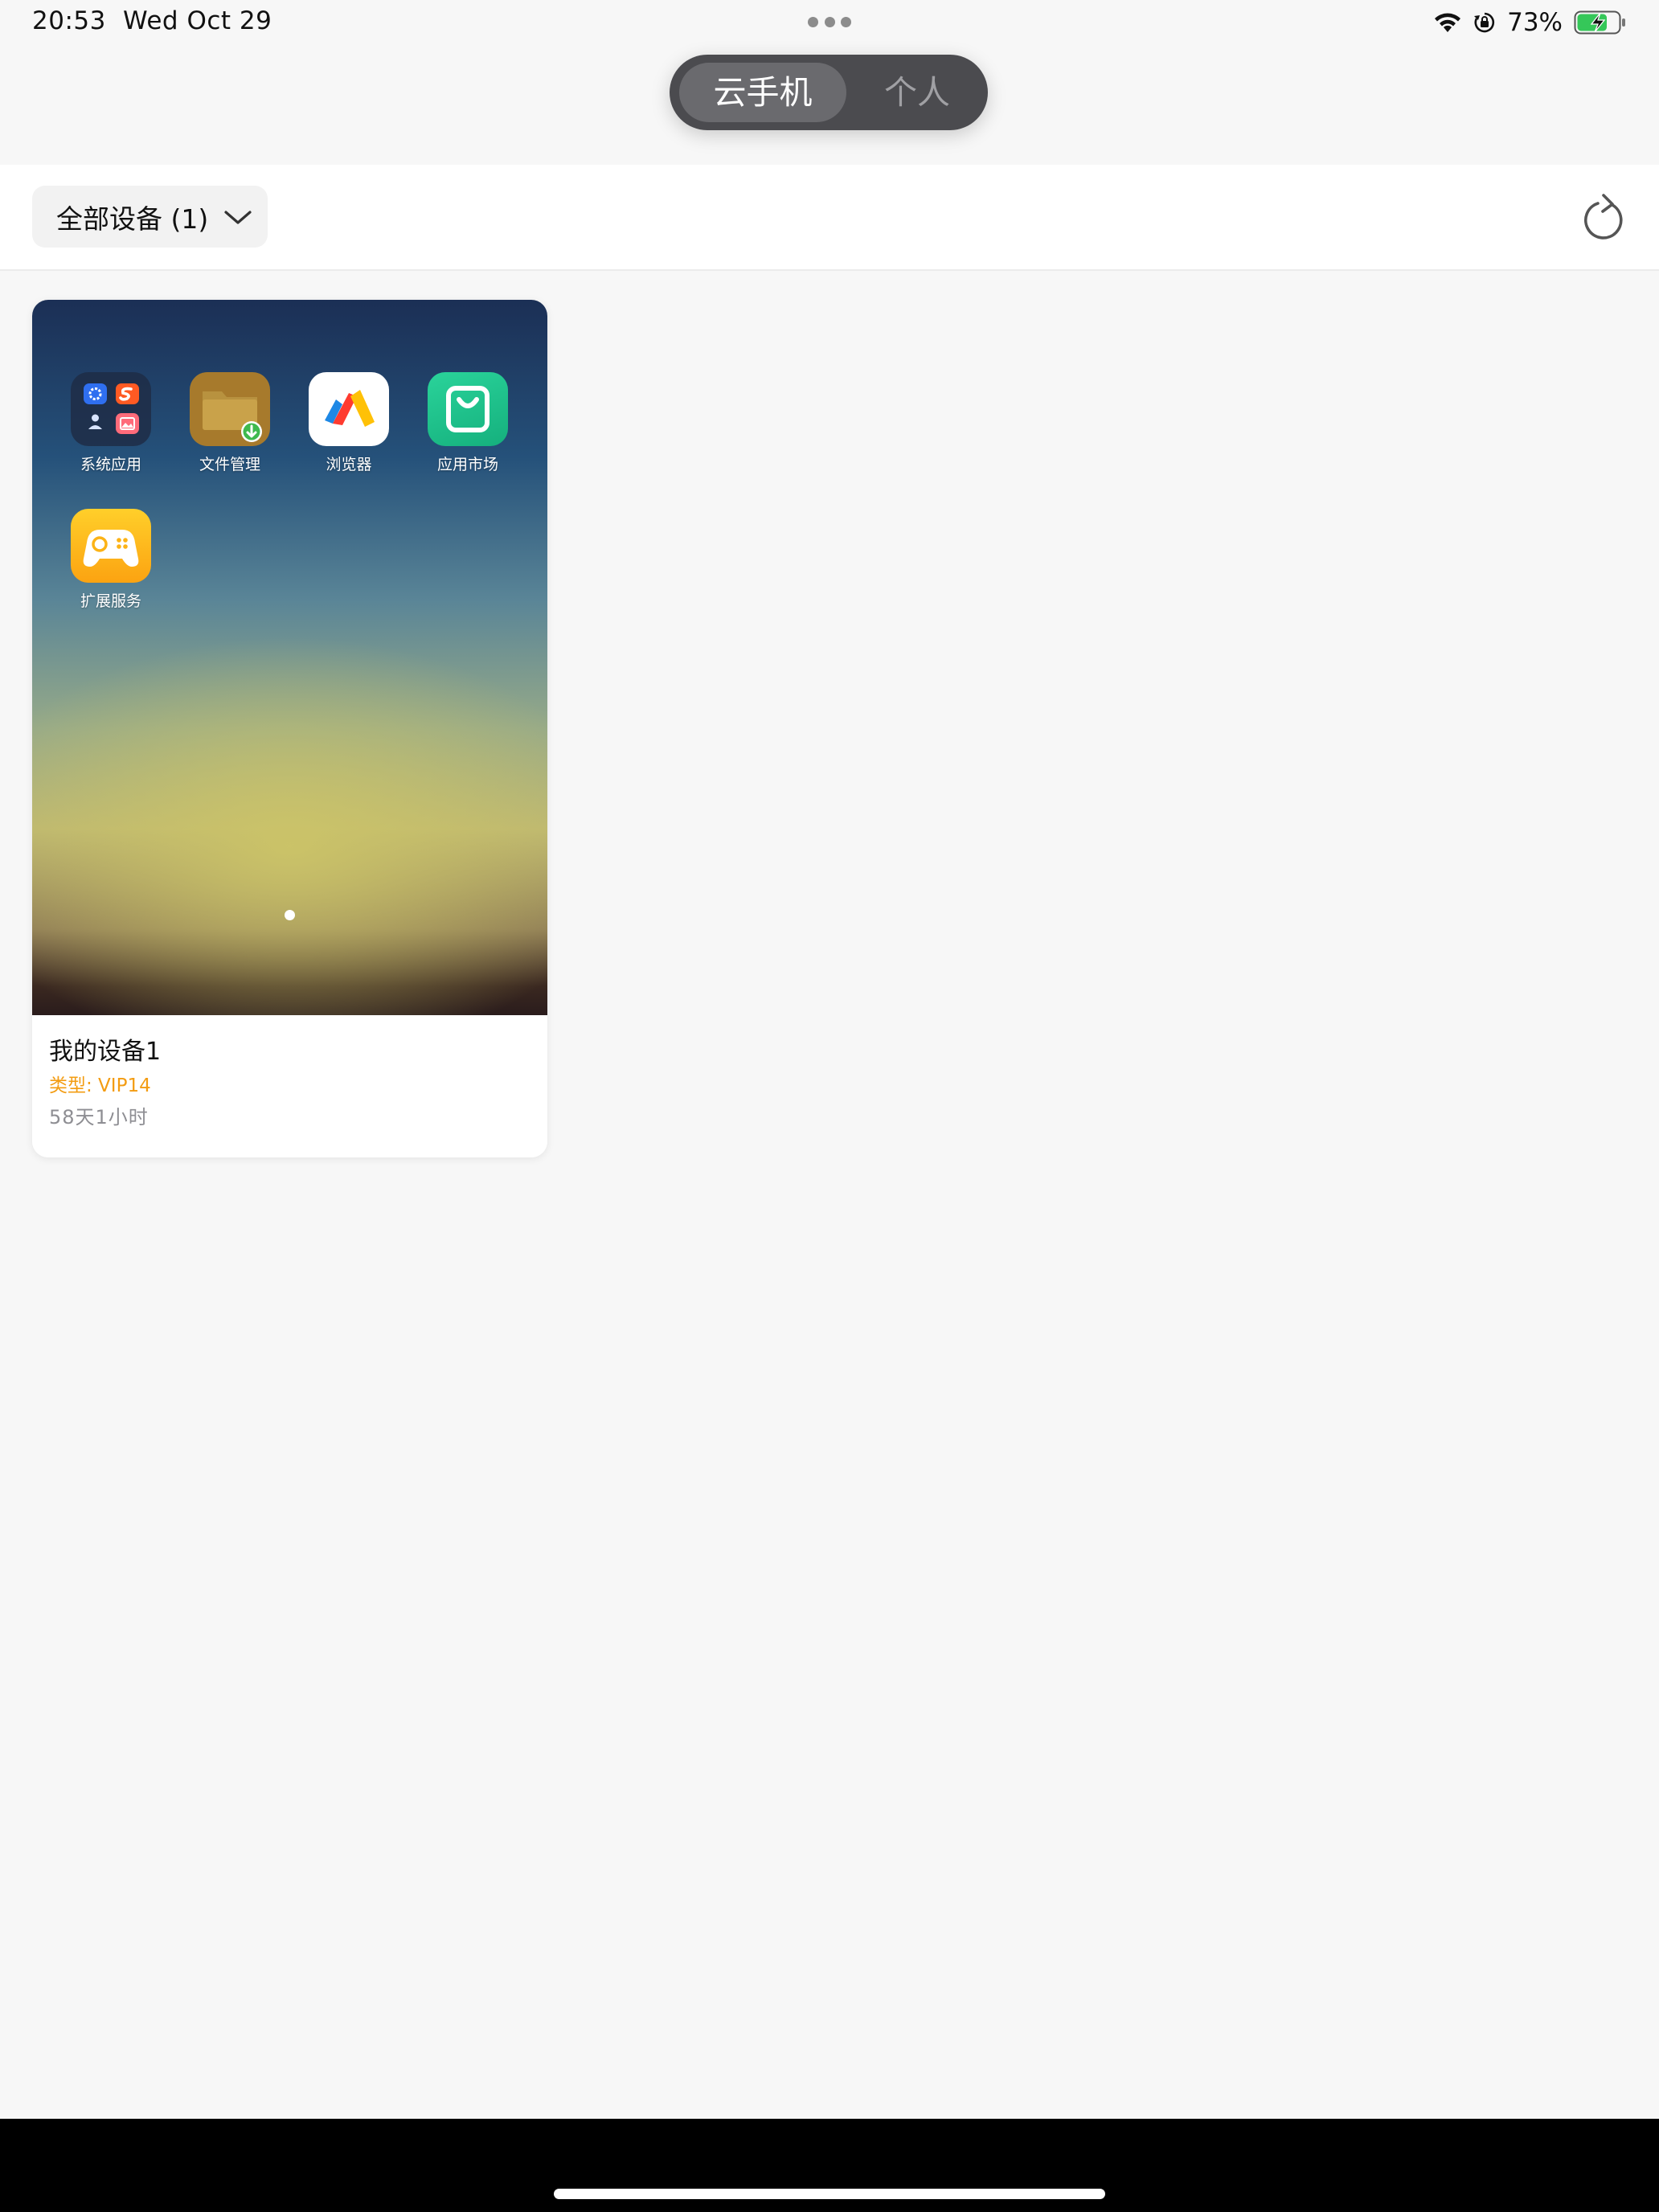 The height and width of the screenshot is (2212, 1659). I want to click on app-file-manager: 文件管理, so click(230, 423).